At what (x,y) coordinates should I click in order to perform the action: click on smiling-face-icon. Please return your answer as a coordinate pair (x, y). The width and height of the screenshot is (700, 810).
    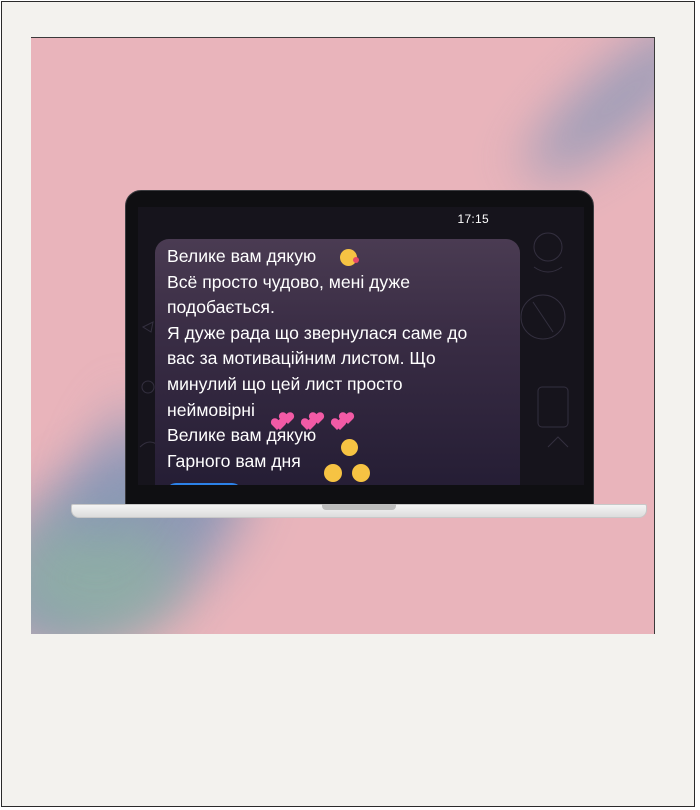
    Looking at the image, I should click on (349, 447).